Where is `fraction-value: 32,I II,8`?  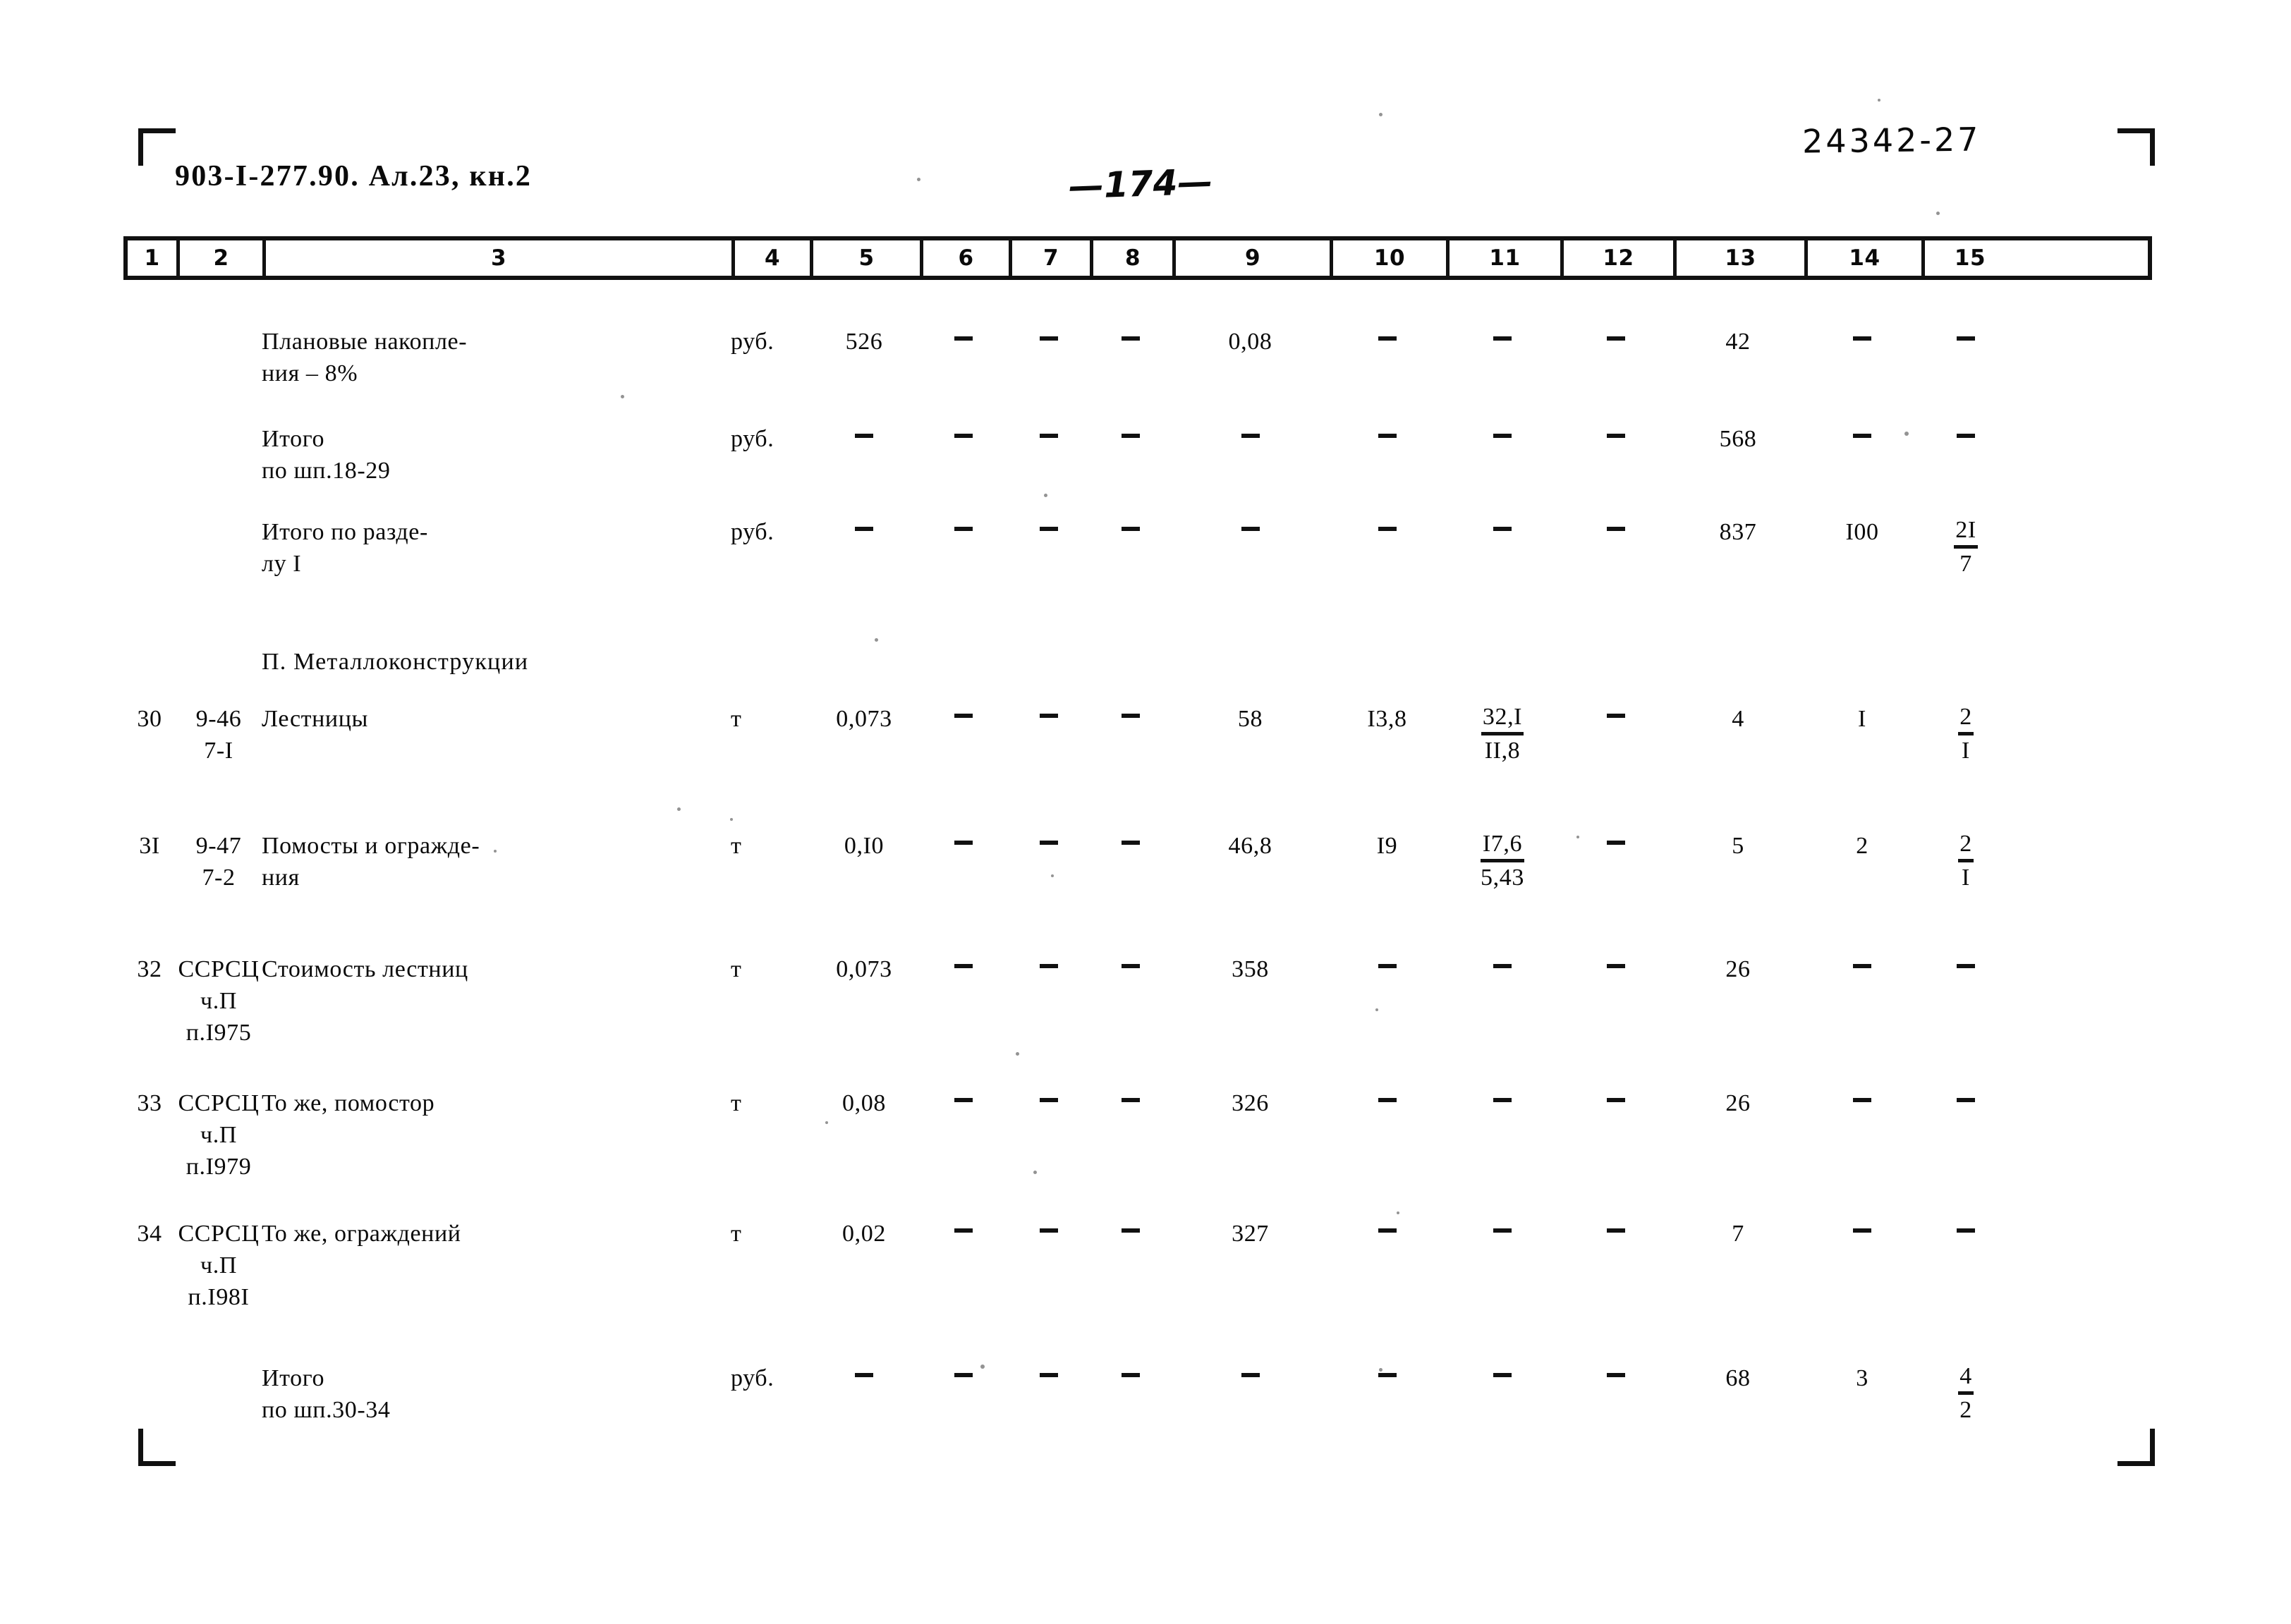
fraction-value: 32,I II,8 is located at coordinates (1503, 734).